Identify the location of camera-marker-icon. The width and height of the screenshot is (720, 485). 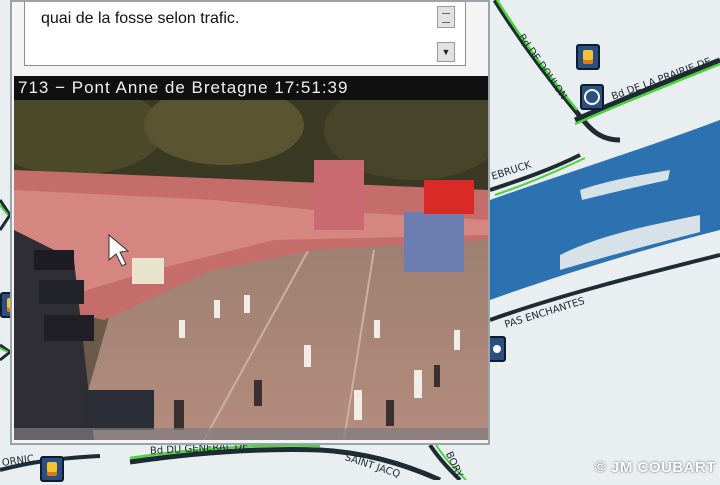
(497, 349).